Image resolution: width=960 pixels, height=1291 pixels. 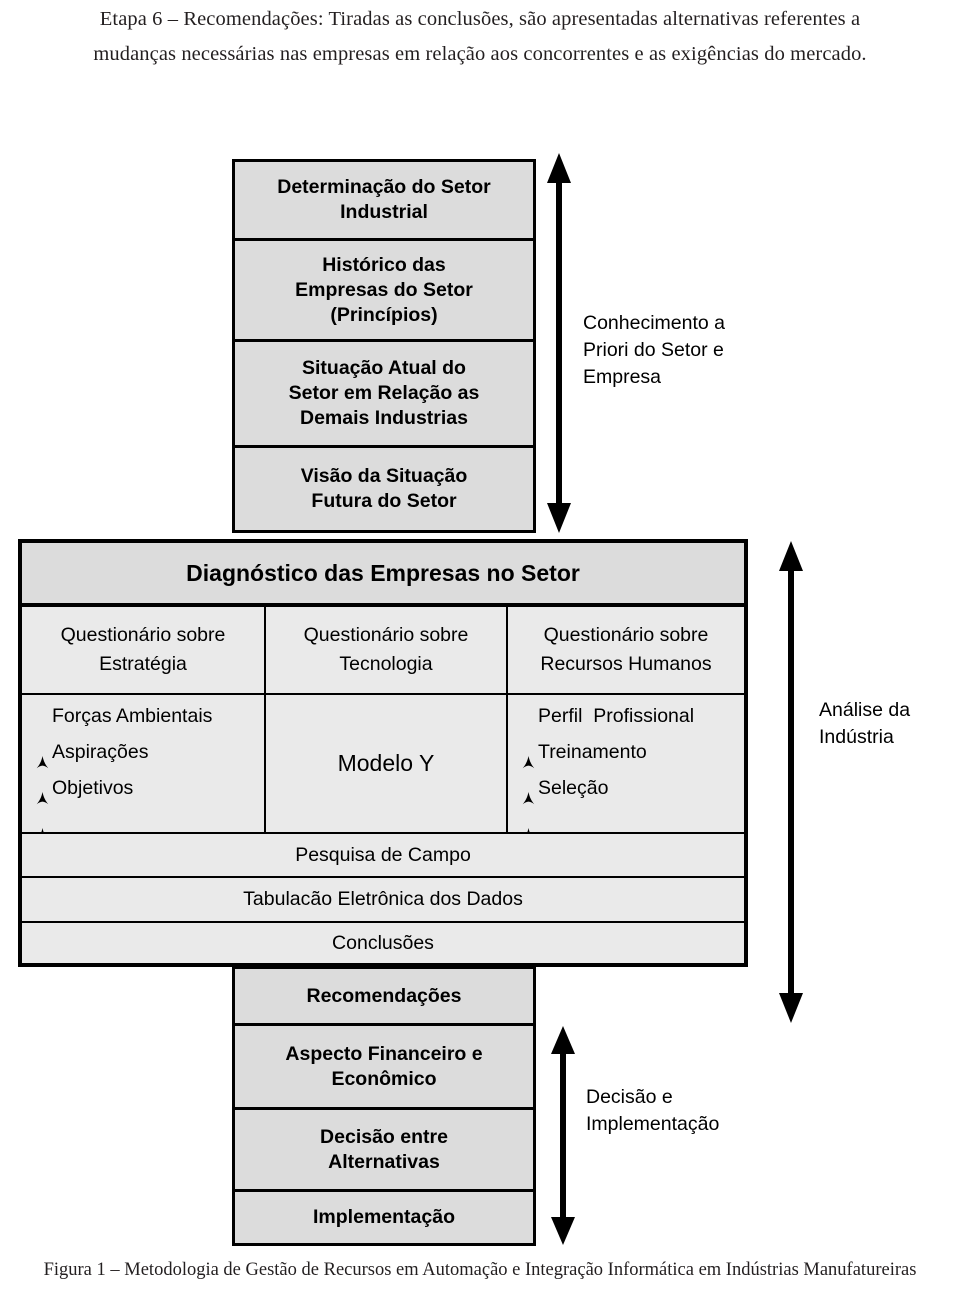 What do you see at coordinates (150, 736) in the screenshot?
I see `list-item: Forças Ambientais` at bounding box center [150, 736].